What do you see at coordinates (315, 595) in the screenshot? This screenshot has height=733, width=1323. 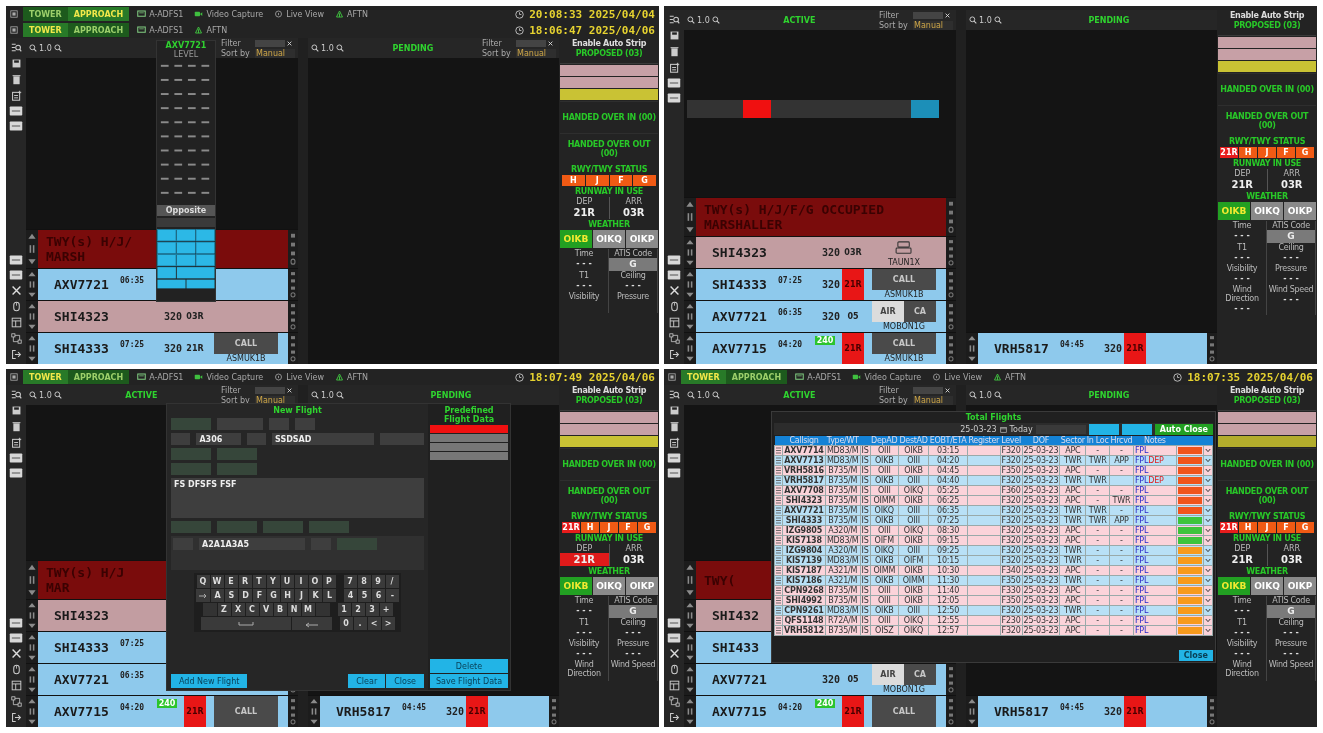 I see `keyboard-key: K` at bounding box center [315, 595].